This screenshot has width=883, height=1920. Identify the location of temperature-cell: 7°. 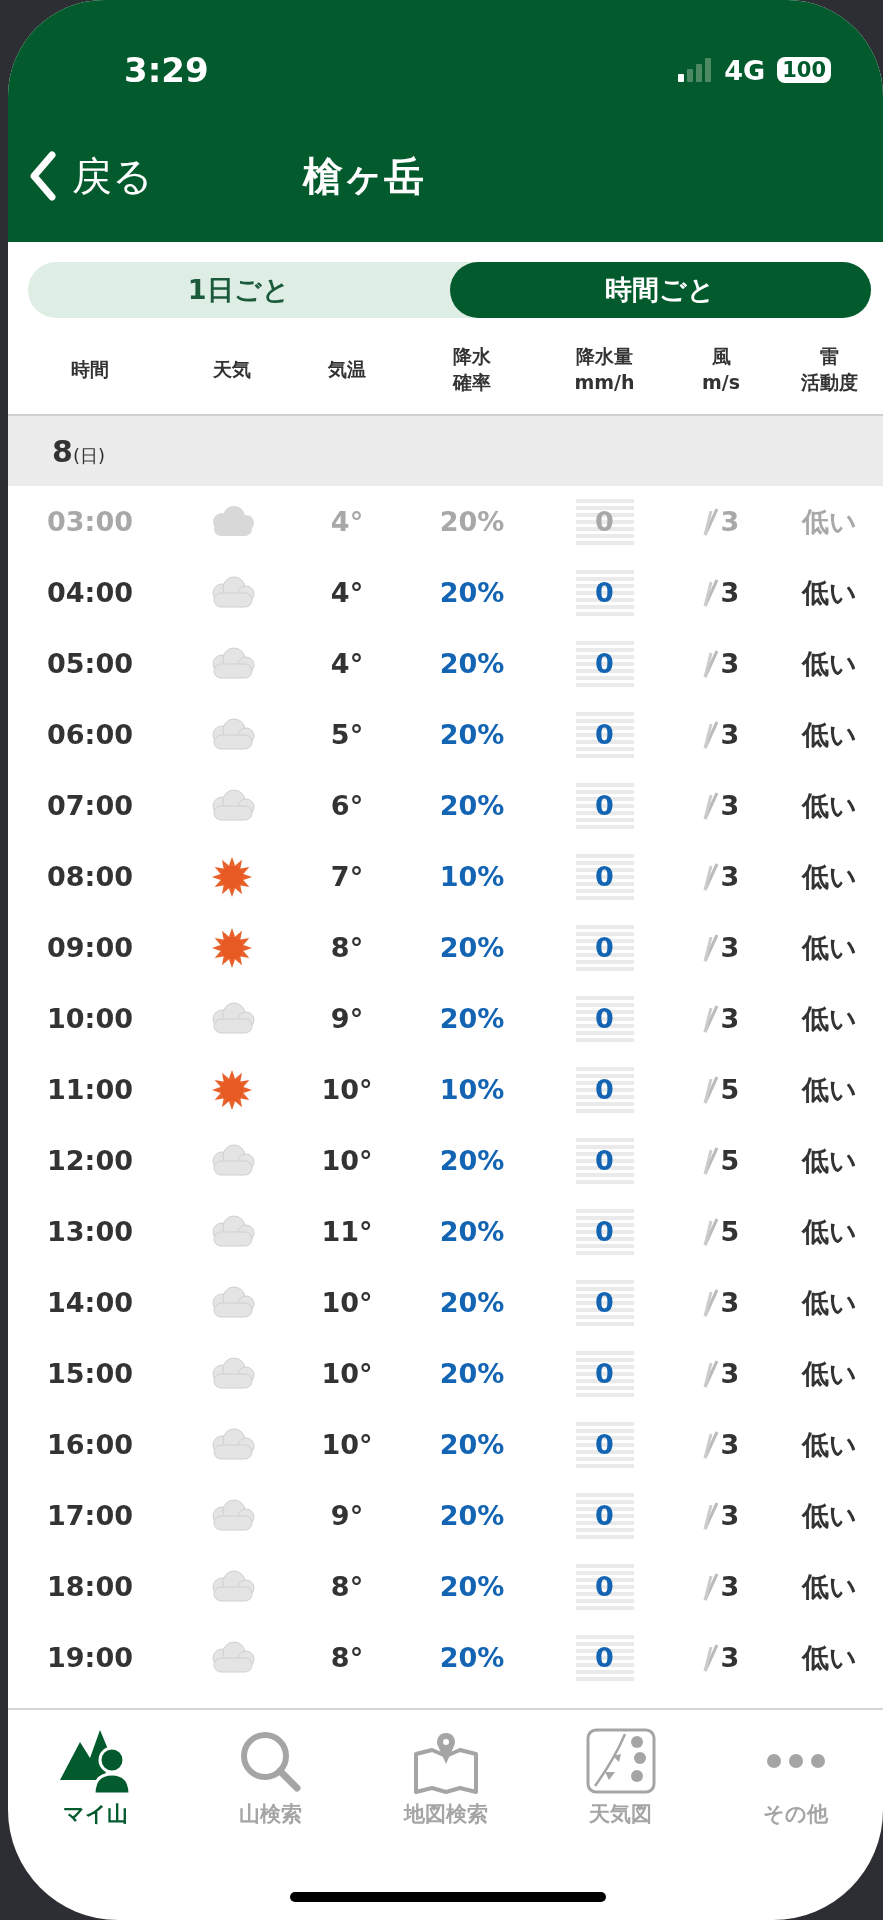
(347, 876).